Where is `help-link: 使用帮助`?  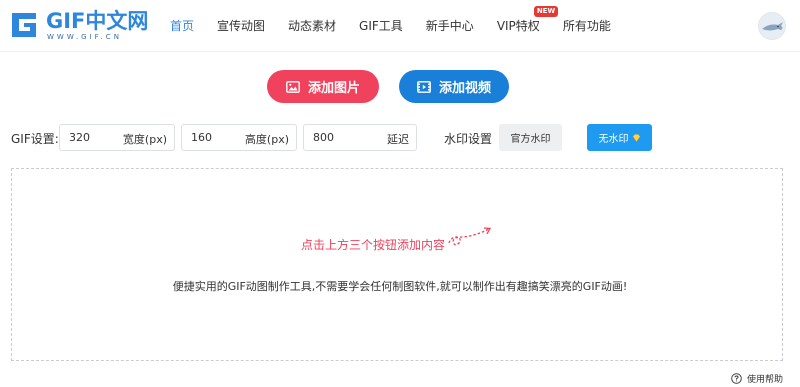
help-link: 使用帮助 is located at coordinates (757, 378).